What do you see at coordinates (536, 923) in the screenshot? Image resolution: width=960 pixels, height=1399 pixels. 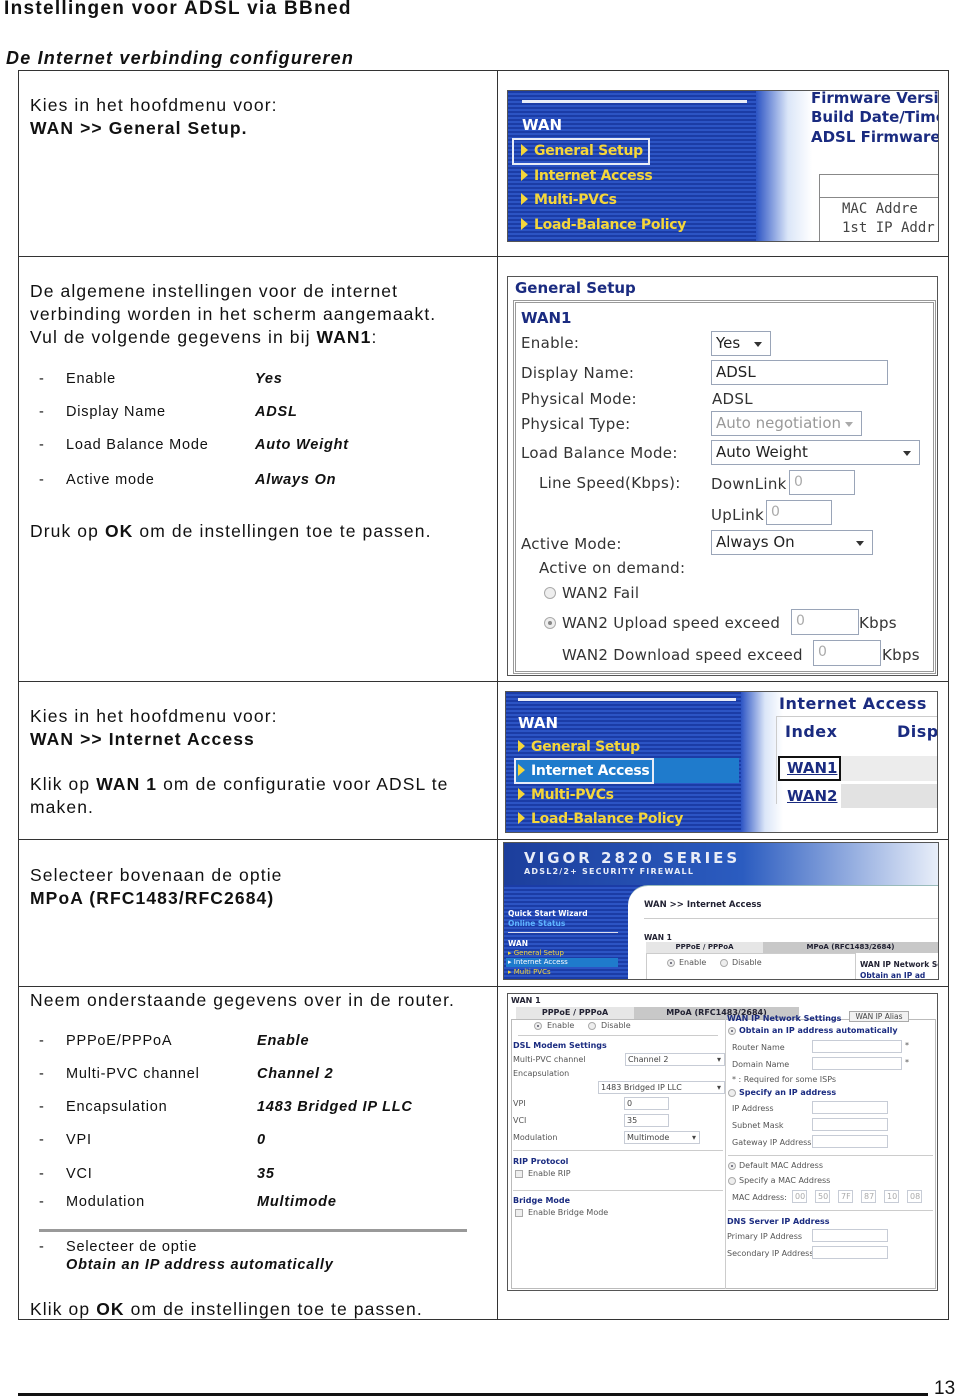 I see `online-status-link: Online Status` at bounding box center [536, 923].